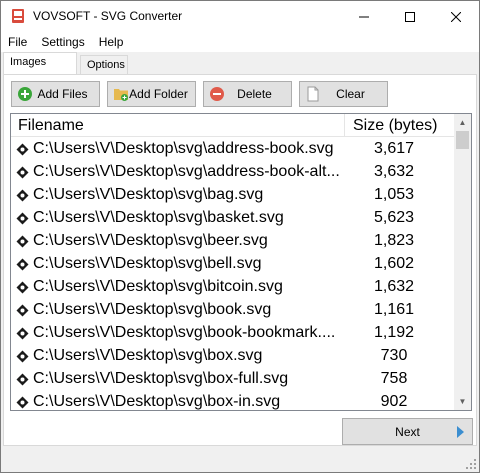 This screenshot has width=480, height=473. I want to click on scrollbar-thumb, so click(462, 140).